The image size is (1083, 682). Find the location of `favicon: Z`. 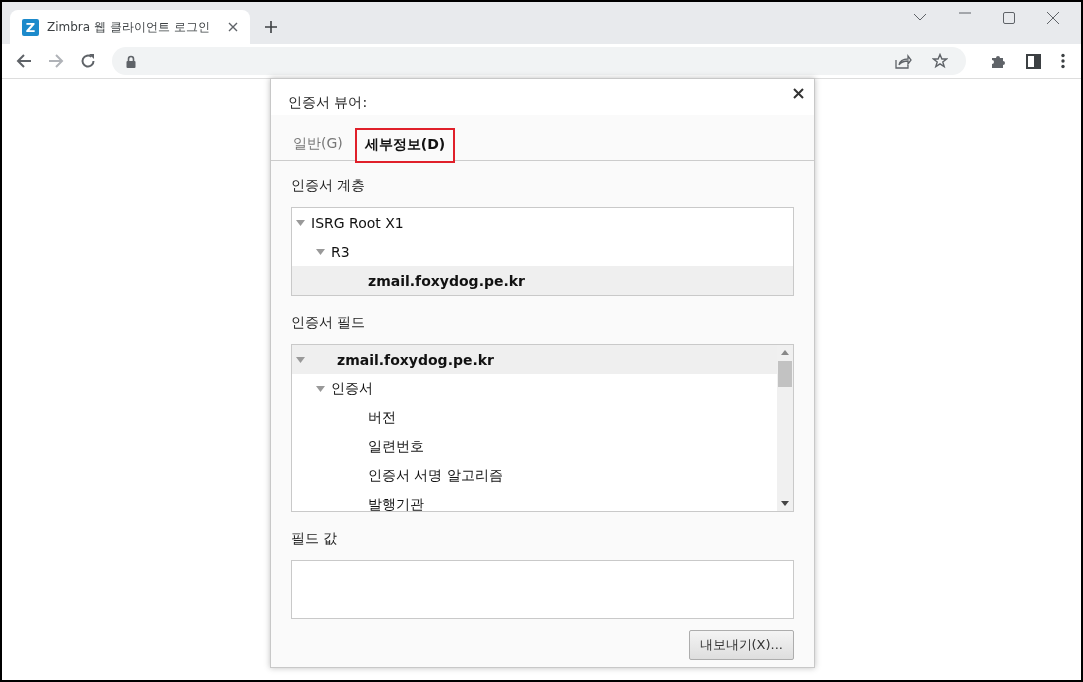

favicon: Z is located at coordinates (30, 27).